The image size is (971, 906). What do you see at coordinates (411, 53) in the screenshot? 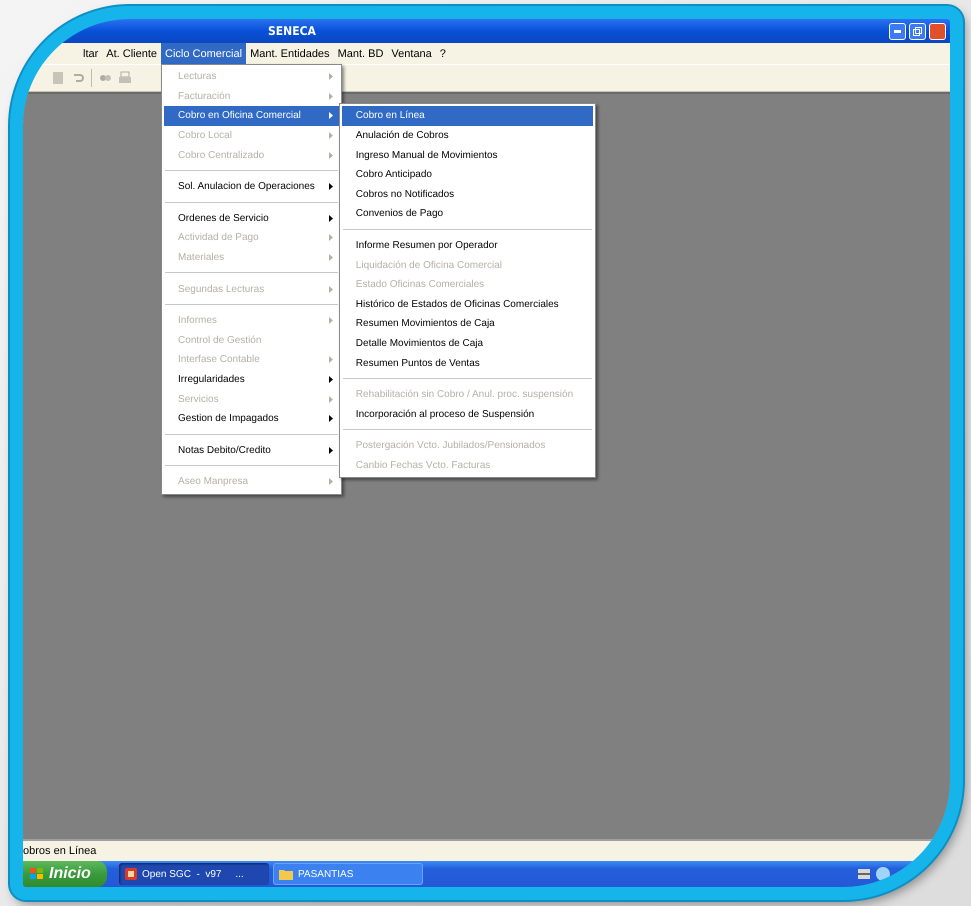
I see `menu-title: Ventana` at bounding box center [411, 53].